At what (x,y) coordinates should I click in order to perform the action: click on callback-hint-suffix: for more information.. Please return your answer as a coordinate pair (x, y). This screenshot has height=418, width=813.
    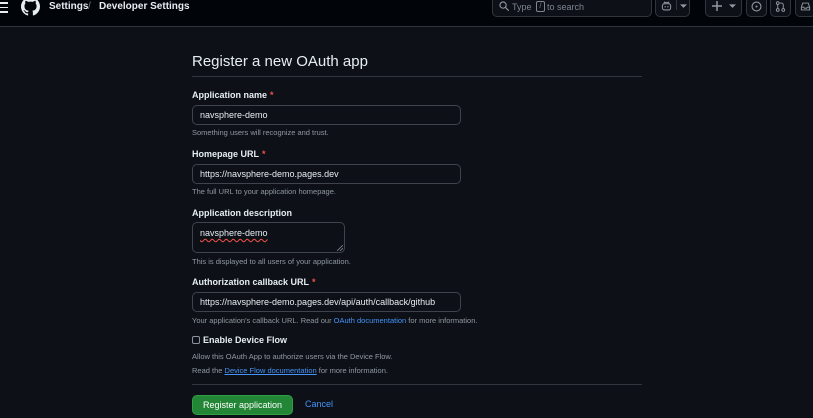
    Looking at the image, I should click on (442, 320).